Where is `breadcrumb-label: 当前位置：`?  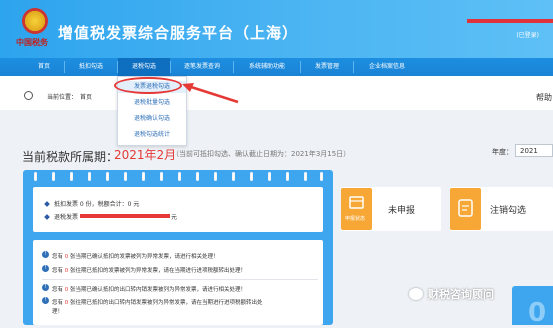 breadcrumb-label: 当前位置： is located at coordinates (62, 97).